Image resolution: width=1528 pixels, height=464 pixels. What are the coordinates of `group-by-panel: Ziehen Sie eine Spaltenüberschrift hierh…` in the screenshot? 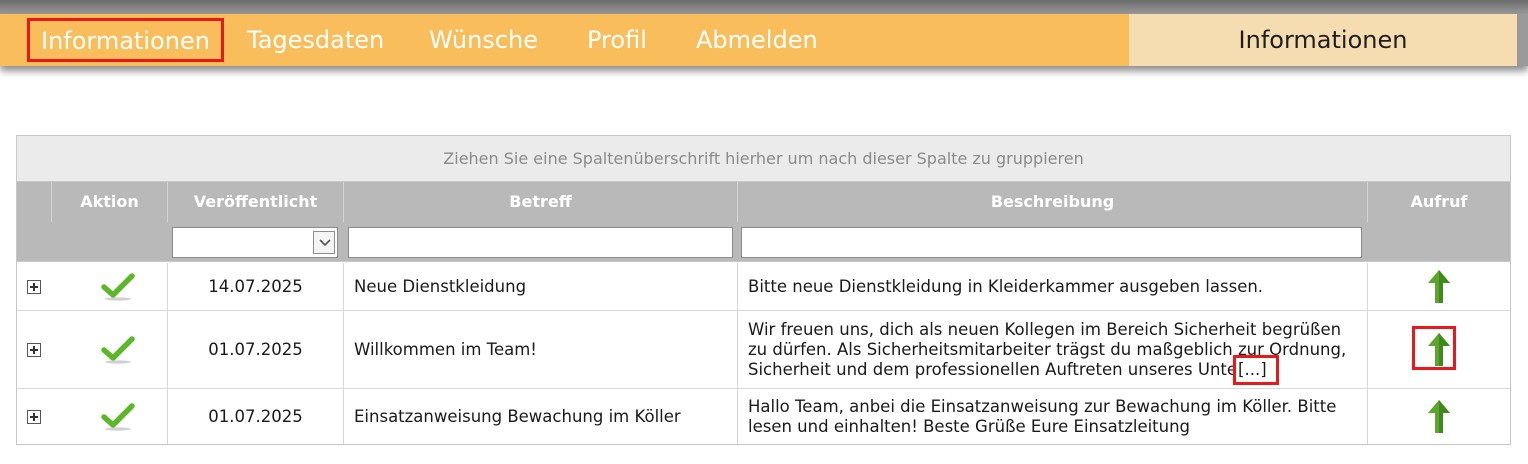 It's located at (763, 159).